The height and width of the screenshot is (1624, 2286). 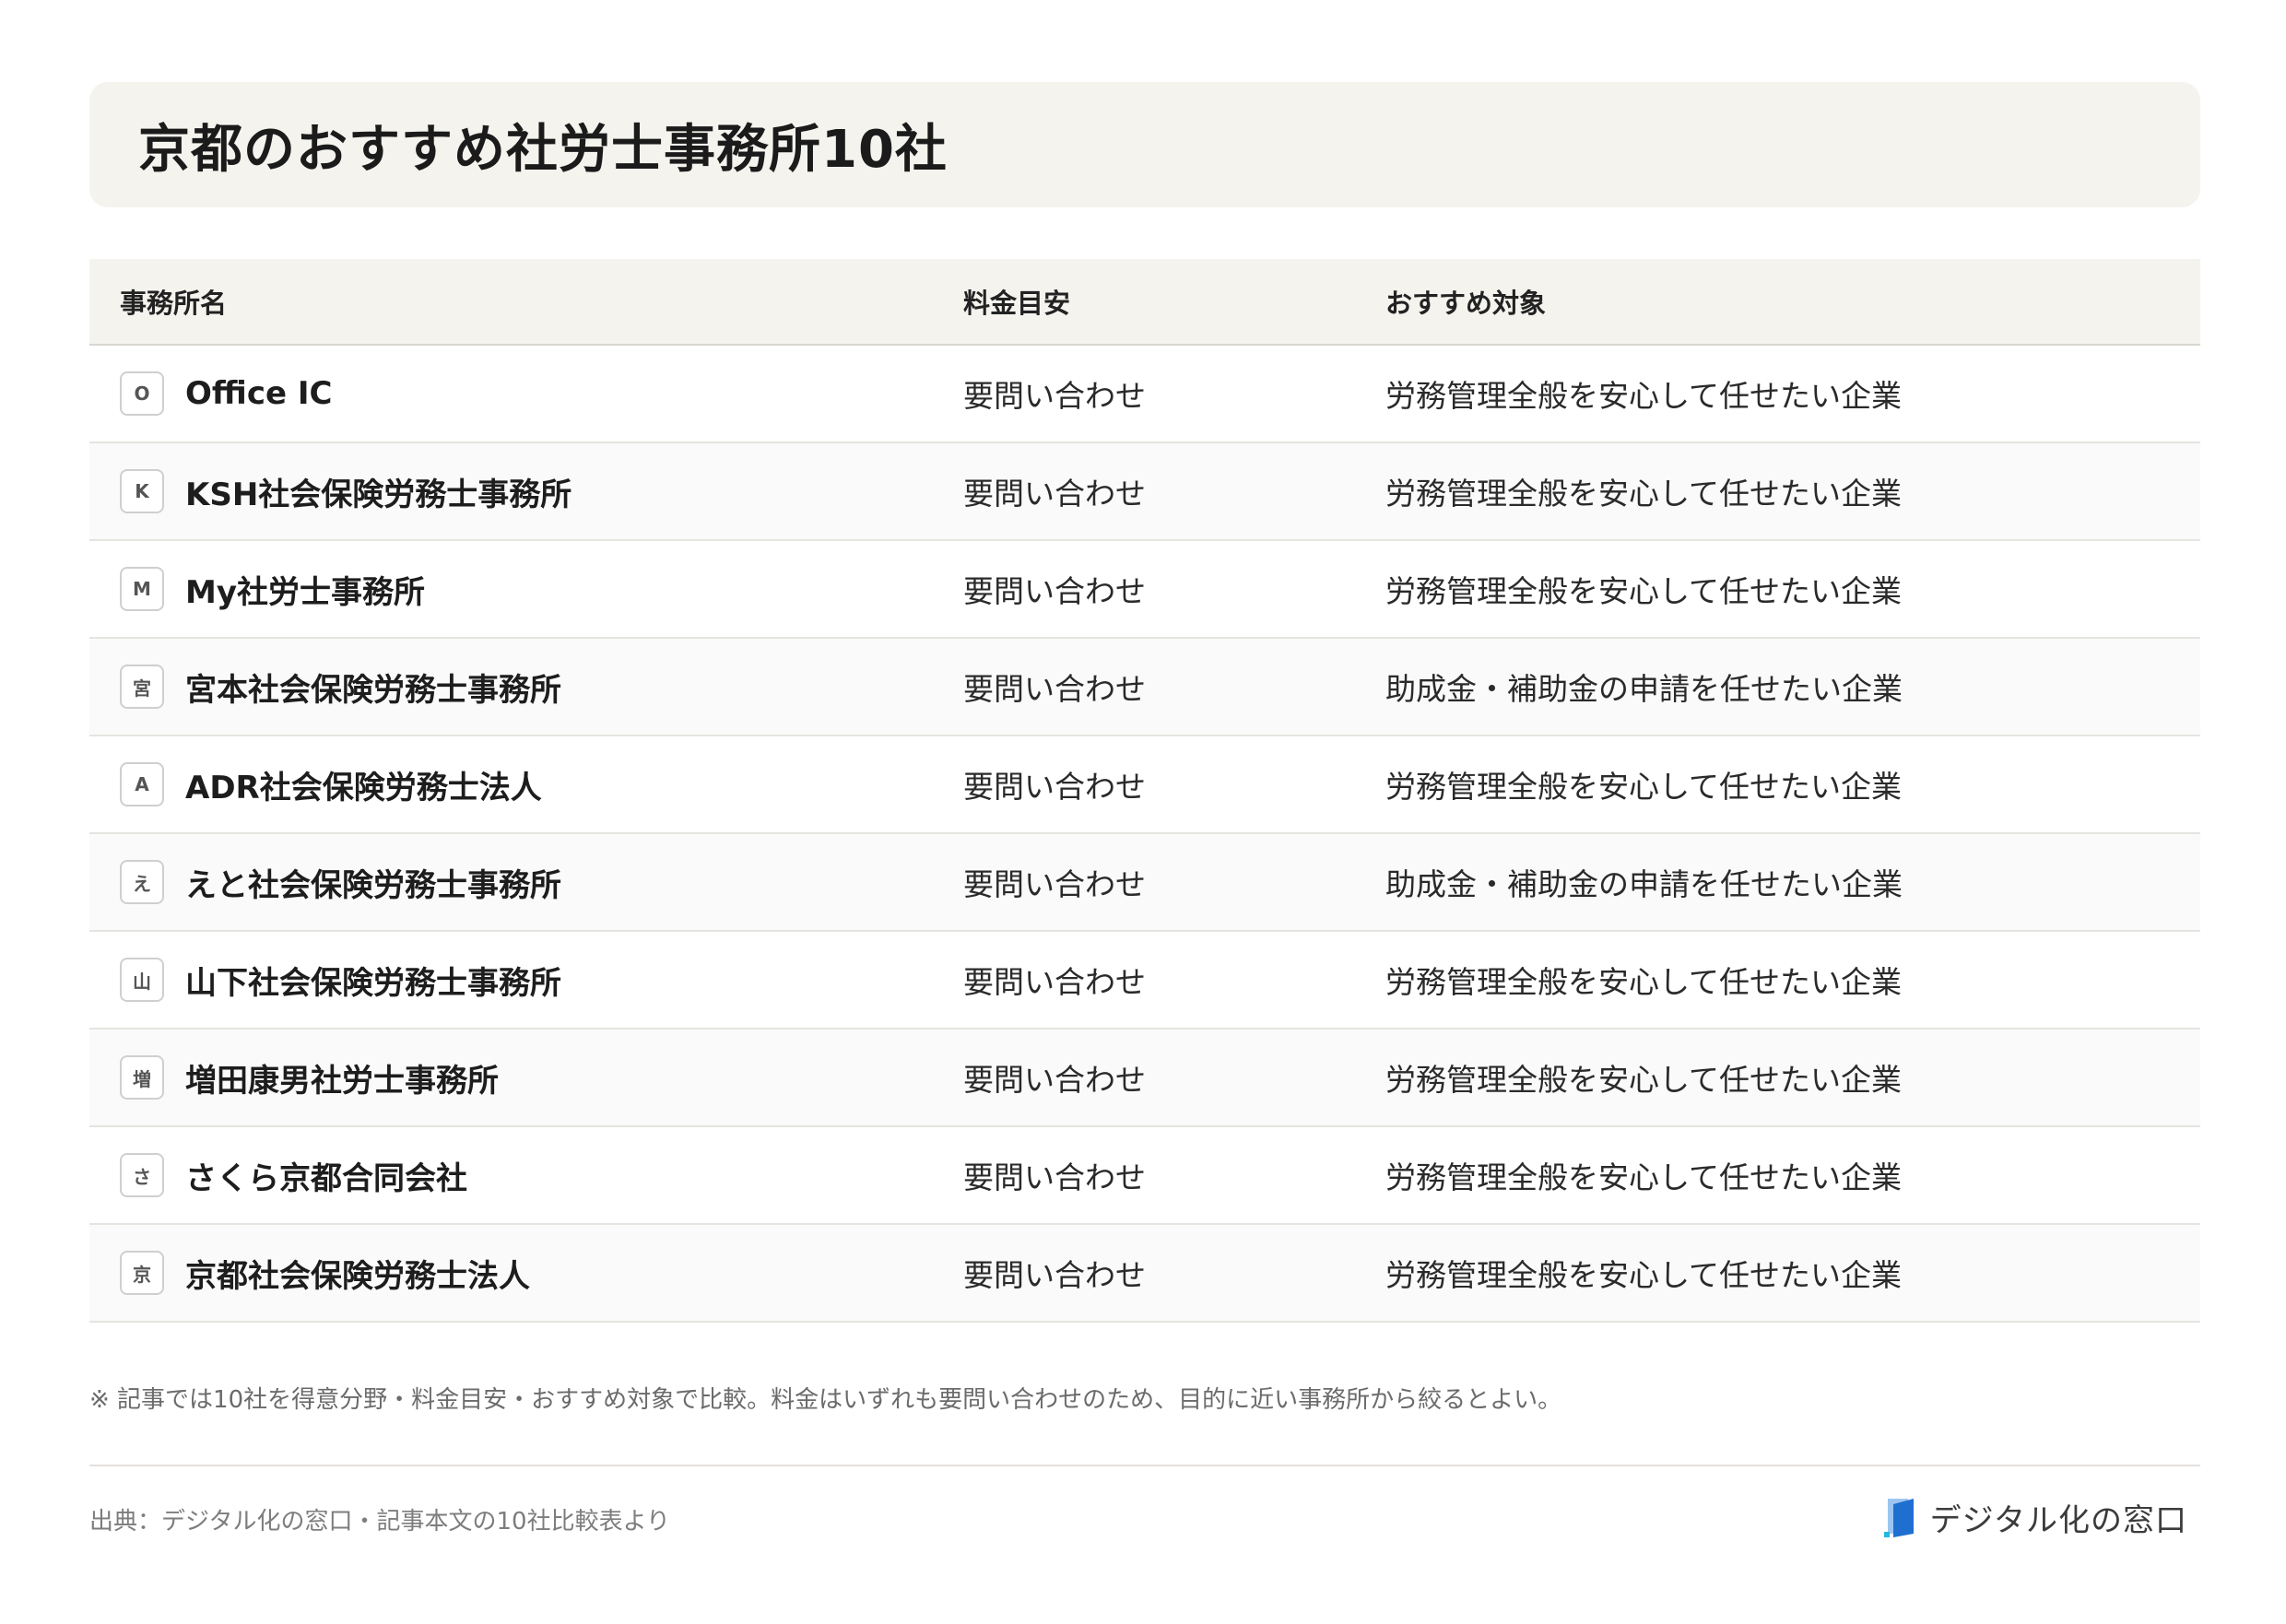 I want to click on table-header: 事務所名 料金目安 おすすめ対象, so click(x=1144, y=302).